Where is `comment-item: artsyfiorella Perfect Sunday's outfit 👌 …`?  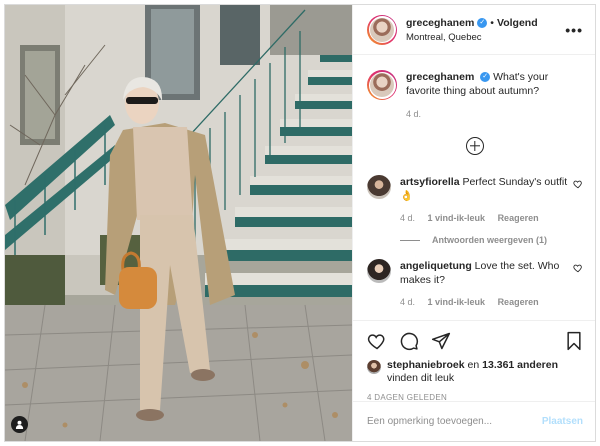 comment-item: artsyfiorella Perfect Sunday's outfit 👌 … is located at coordinates (475, 200).